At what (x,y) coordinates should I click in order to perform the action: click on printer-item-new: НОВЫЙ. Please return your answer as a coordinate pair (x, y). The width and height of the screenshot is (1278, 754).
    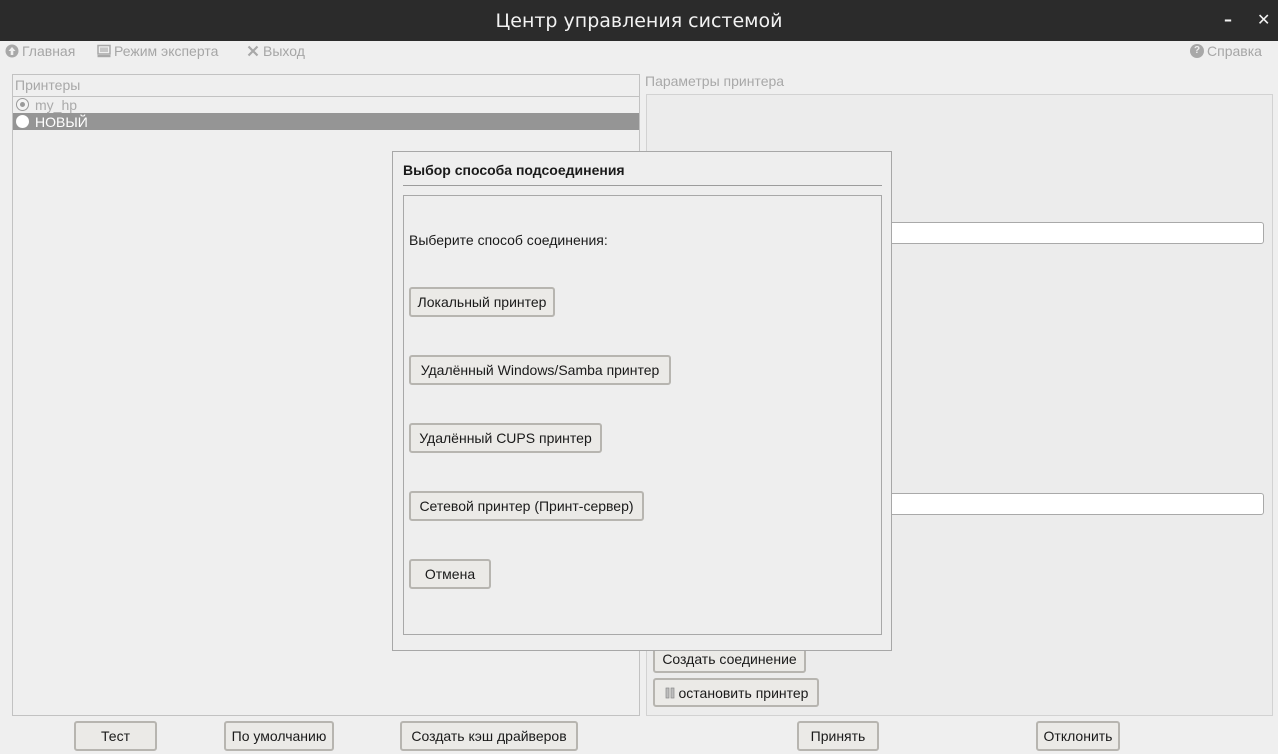
    Looking at the image, I should click on (326, 121).